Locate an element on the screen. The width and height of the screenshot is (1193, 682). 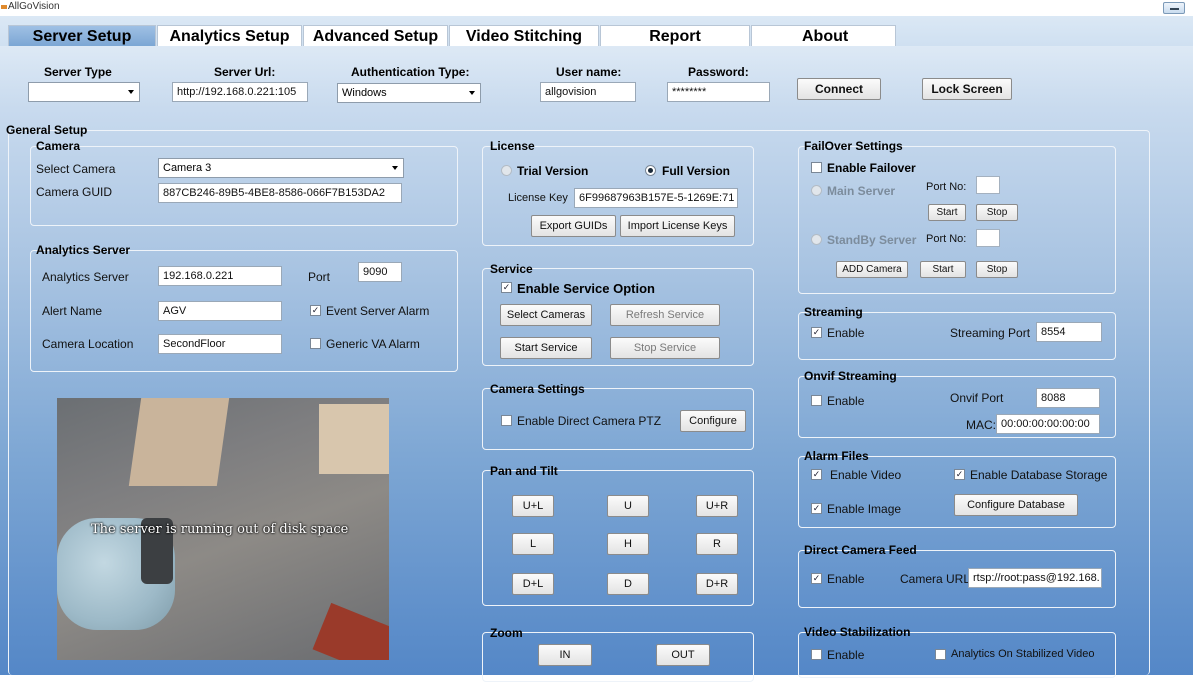
standby-server-radio is located at coordinates (816, 239).